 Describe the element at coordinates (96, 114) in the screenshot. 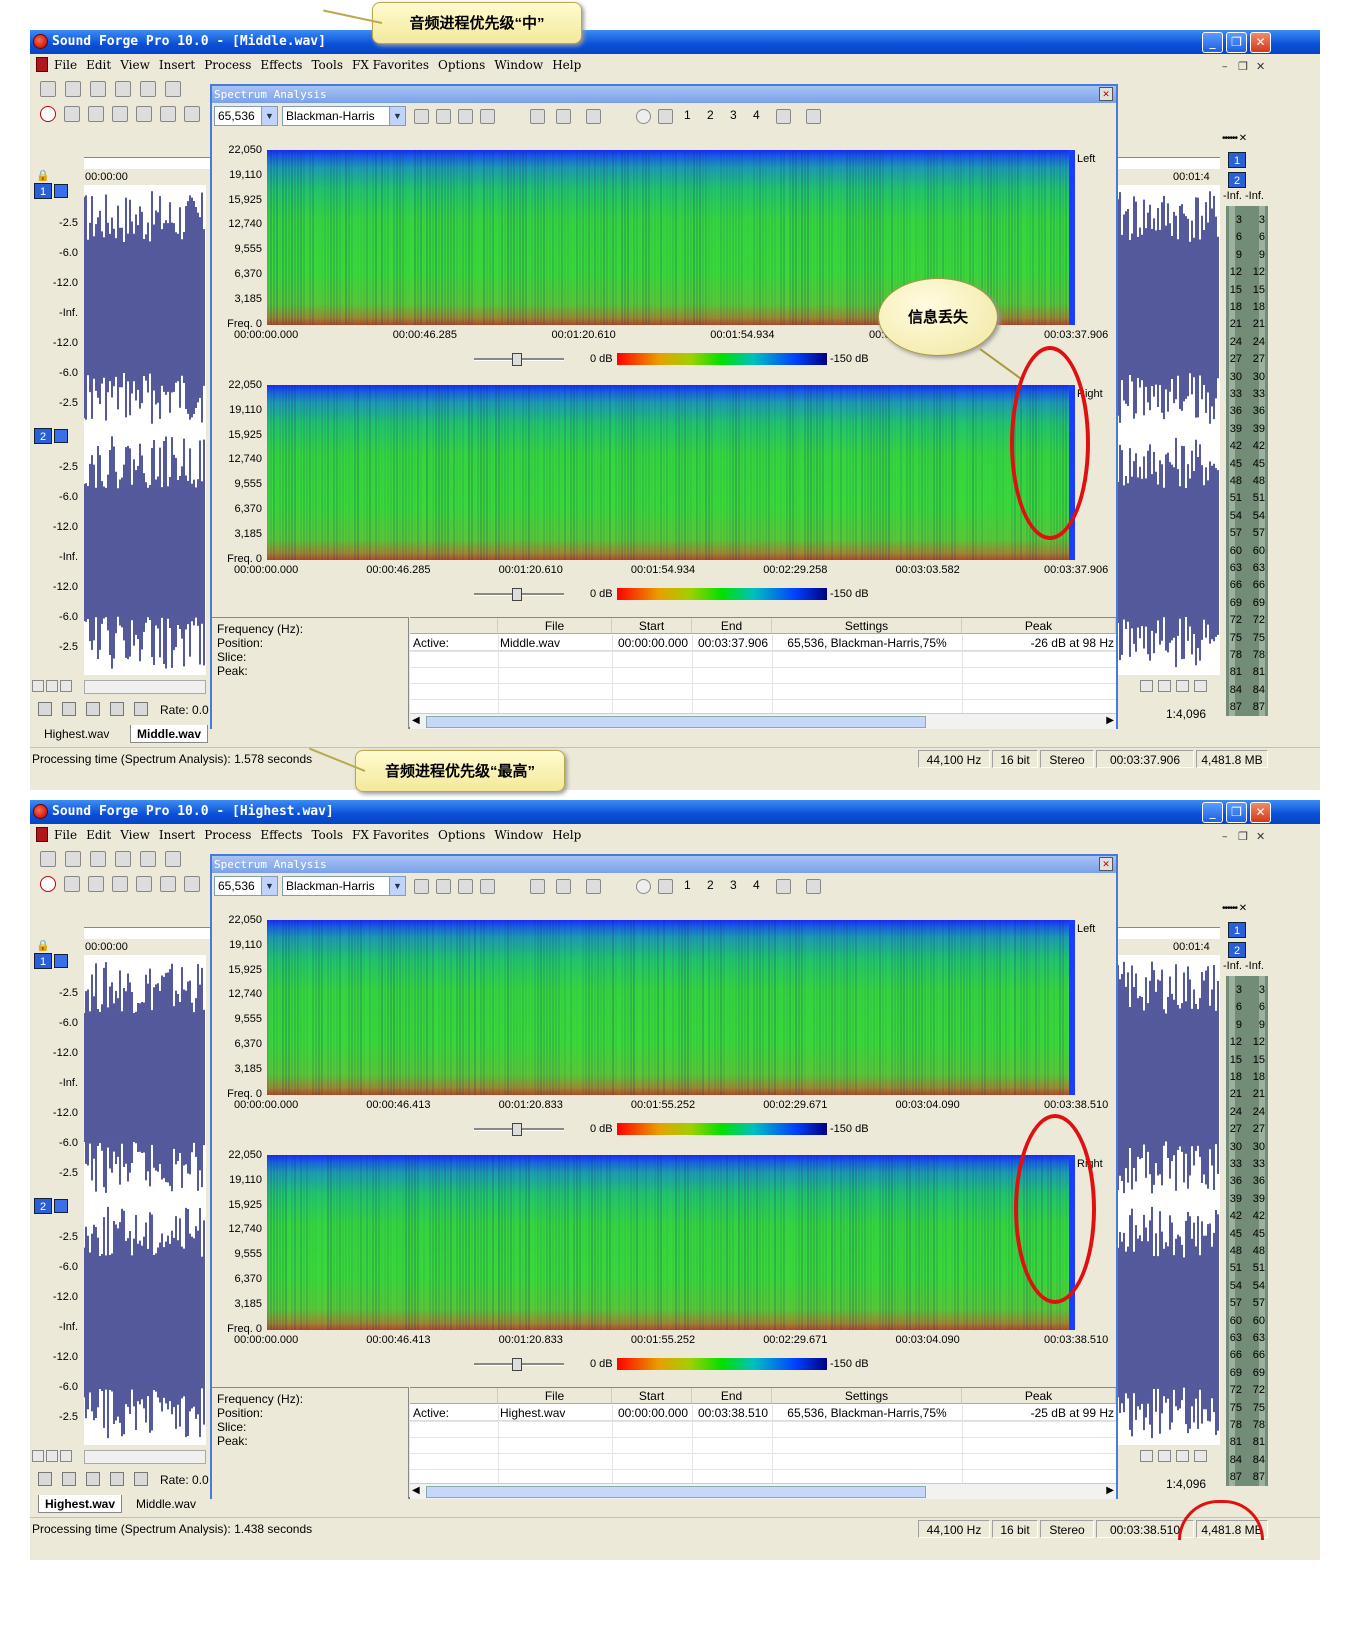

I see `play-all-icon` at that location.